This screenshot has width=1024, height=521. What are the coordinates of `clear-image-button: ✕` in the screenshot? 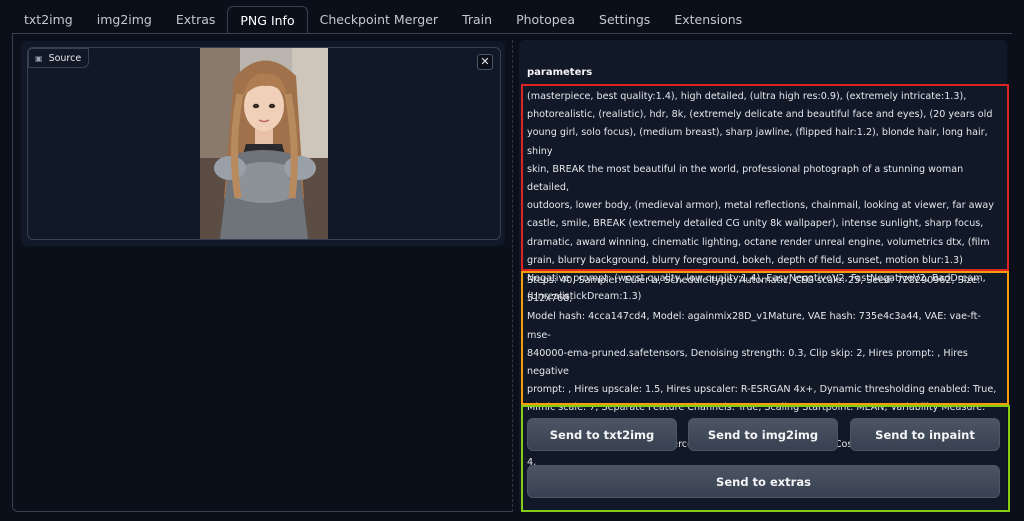 It's located at (485, 62).